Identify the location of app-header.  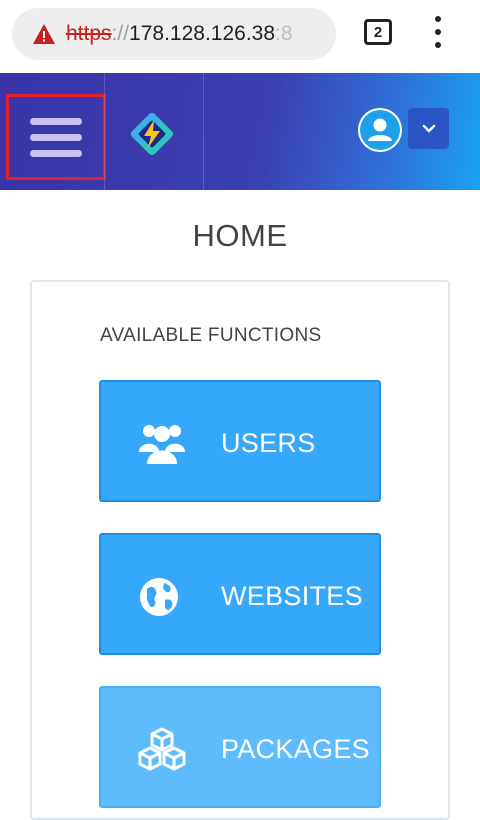
(240, 131).